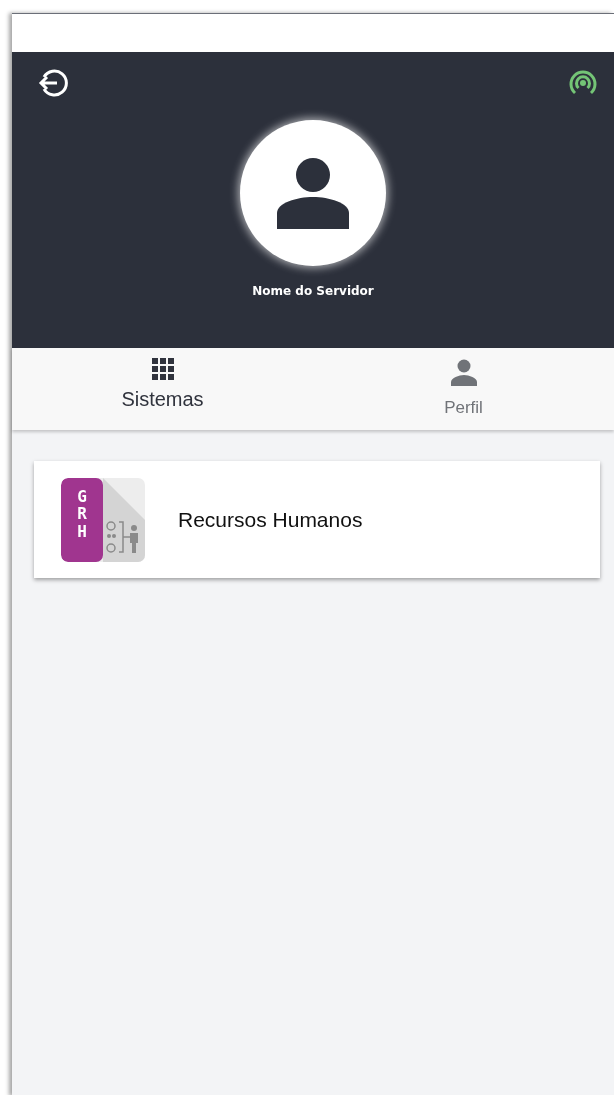  What do you see at coordinates (463, 389) in the screenshot?
I see `tab: Perfil` at bounding box center [463, 389].